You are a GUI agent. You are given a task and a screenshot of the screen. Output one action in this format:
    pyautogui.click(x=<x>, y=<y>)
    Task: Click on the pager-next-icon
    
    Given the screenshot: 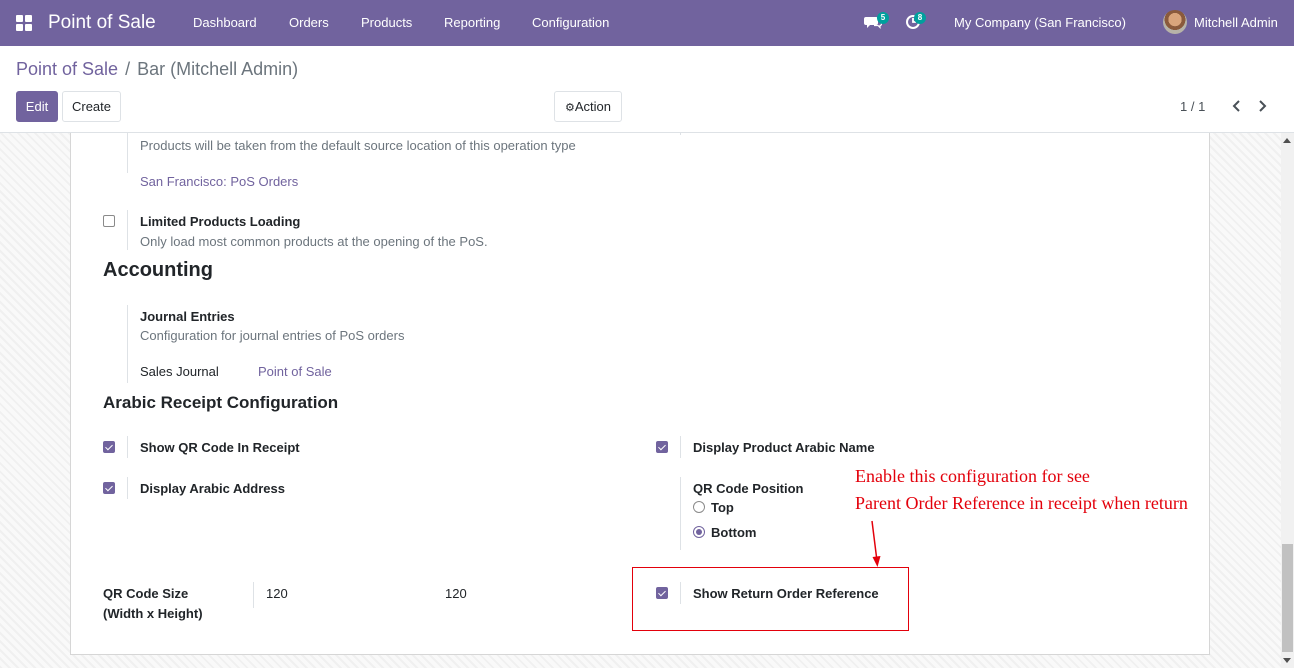 What is the action you would take?
    pyautogui.click(x=1263, y=106)
    